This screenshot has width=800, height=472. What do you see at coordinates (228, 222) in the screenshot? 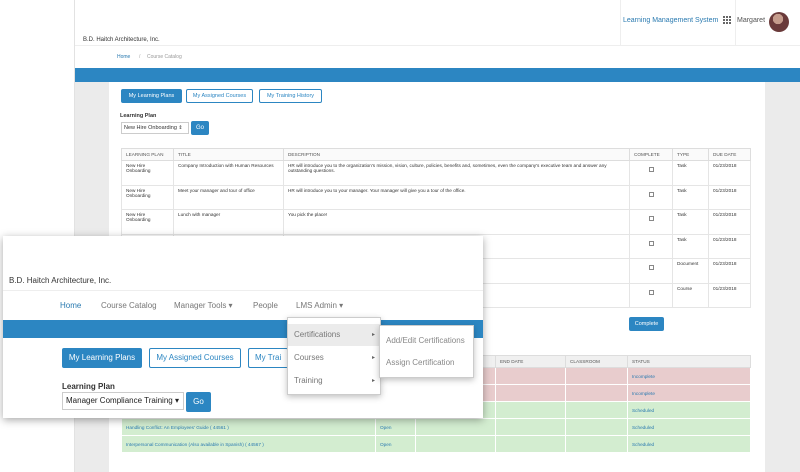
I see `cell-title: Lunch with manager` at bounding box center [228, 222].